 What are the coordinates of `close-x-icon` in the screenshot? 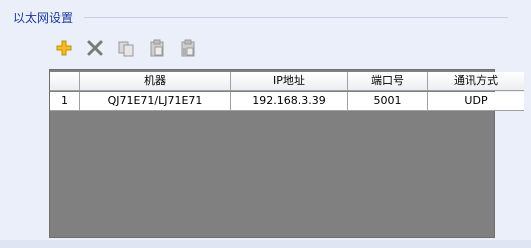 It's located at (95, 48).